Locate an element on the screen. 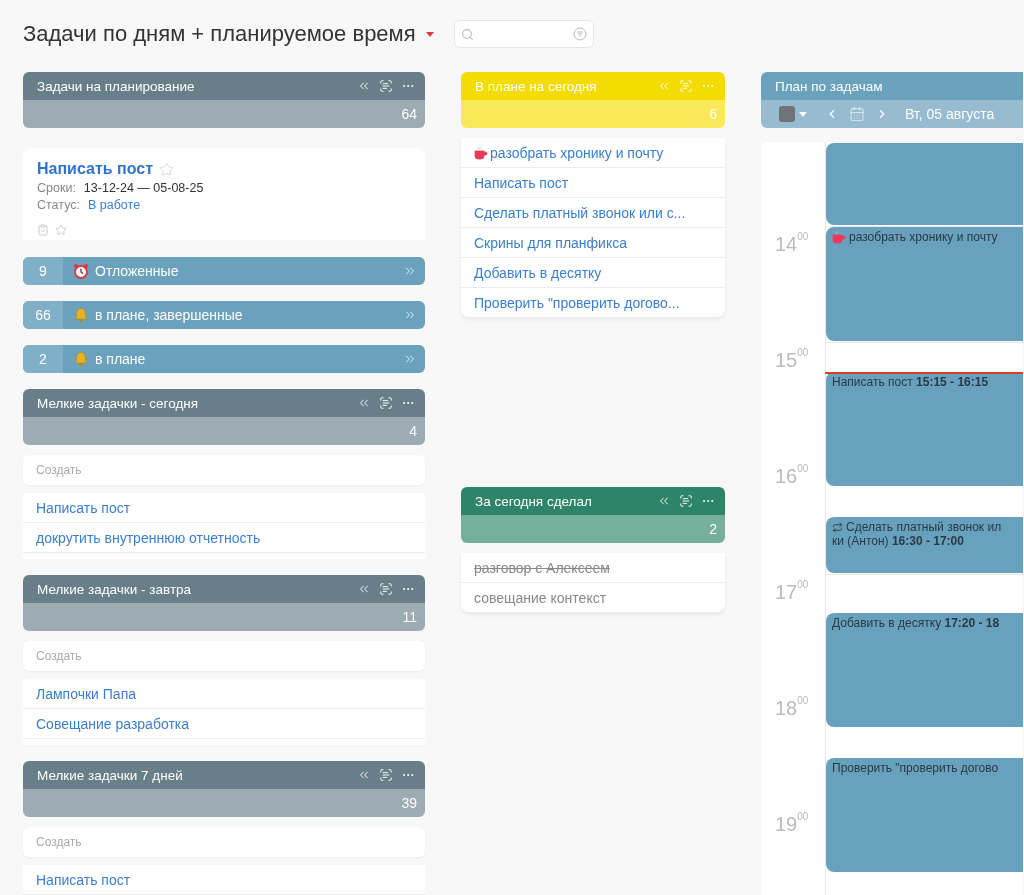  task-count: 11 is located at coordinates (409, 617).